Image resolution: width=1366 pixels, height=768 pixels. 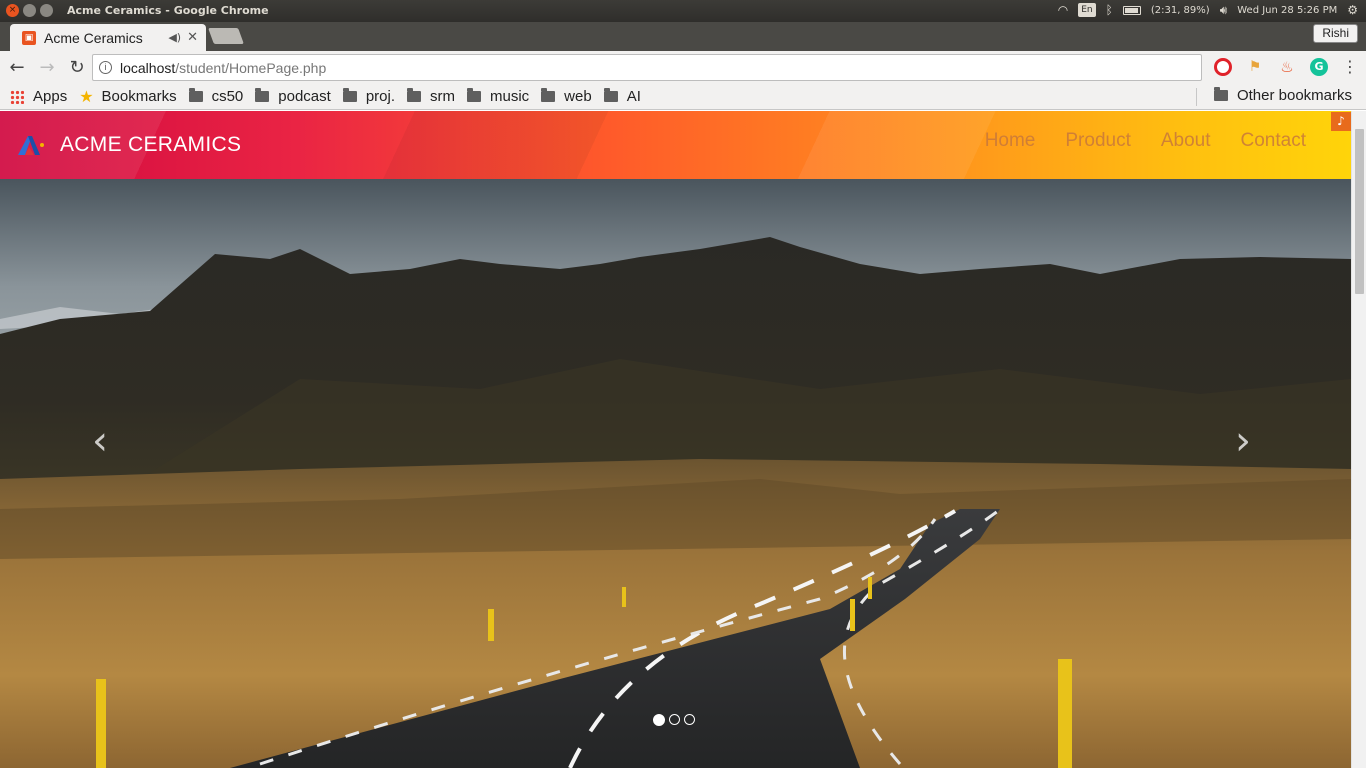 I want to click on other-bookmarks-label: Other bookmarks, so click(x=1294, y=95).